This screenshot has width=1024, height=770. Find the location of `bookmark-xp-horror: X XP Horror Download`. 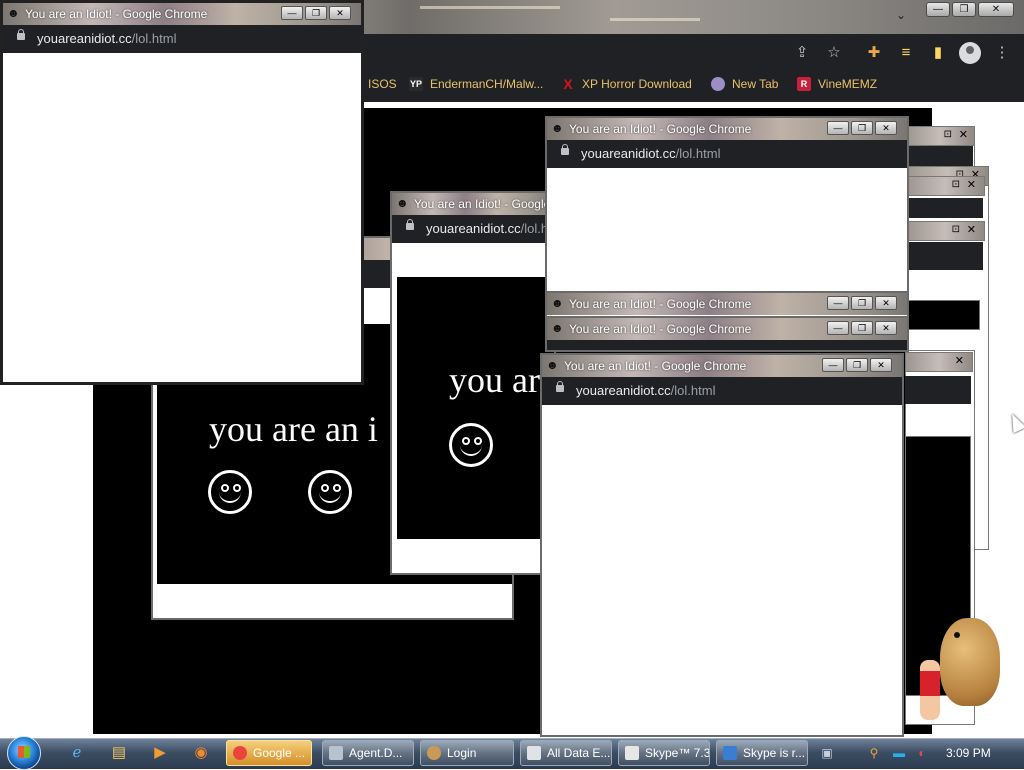

bookmark-xp-horror: X XP Horror Download is located at coordinates (626, 84).